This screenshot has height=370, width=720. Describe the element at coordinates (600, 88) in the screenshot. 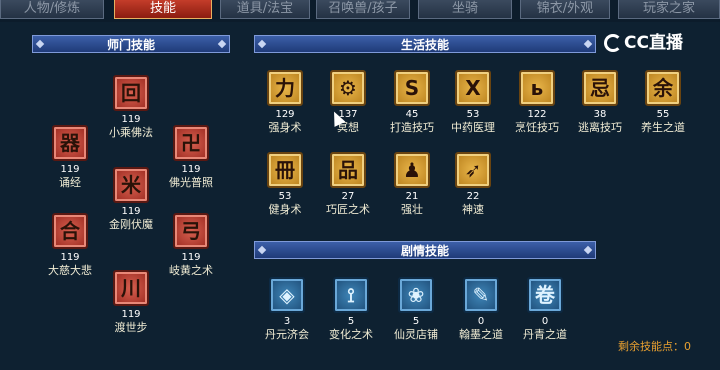

I see `escape-icon: 忌` at that location.